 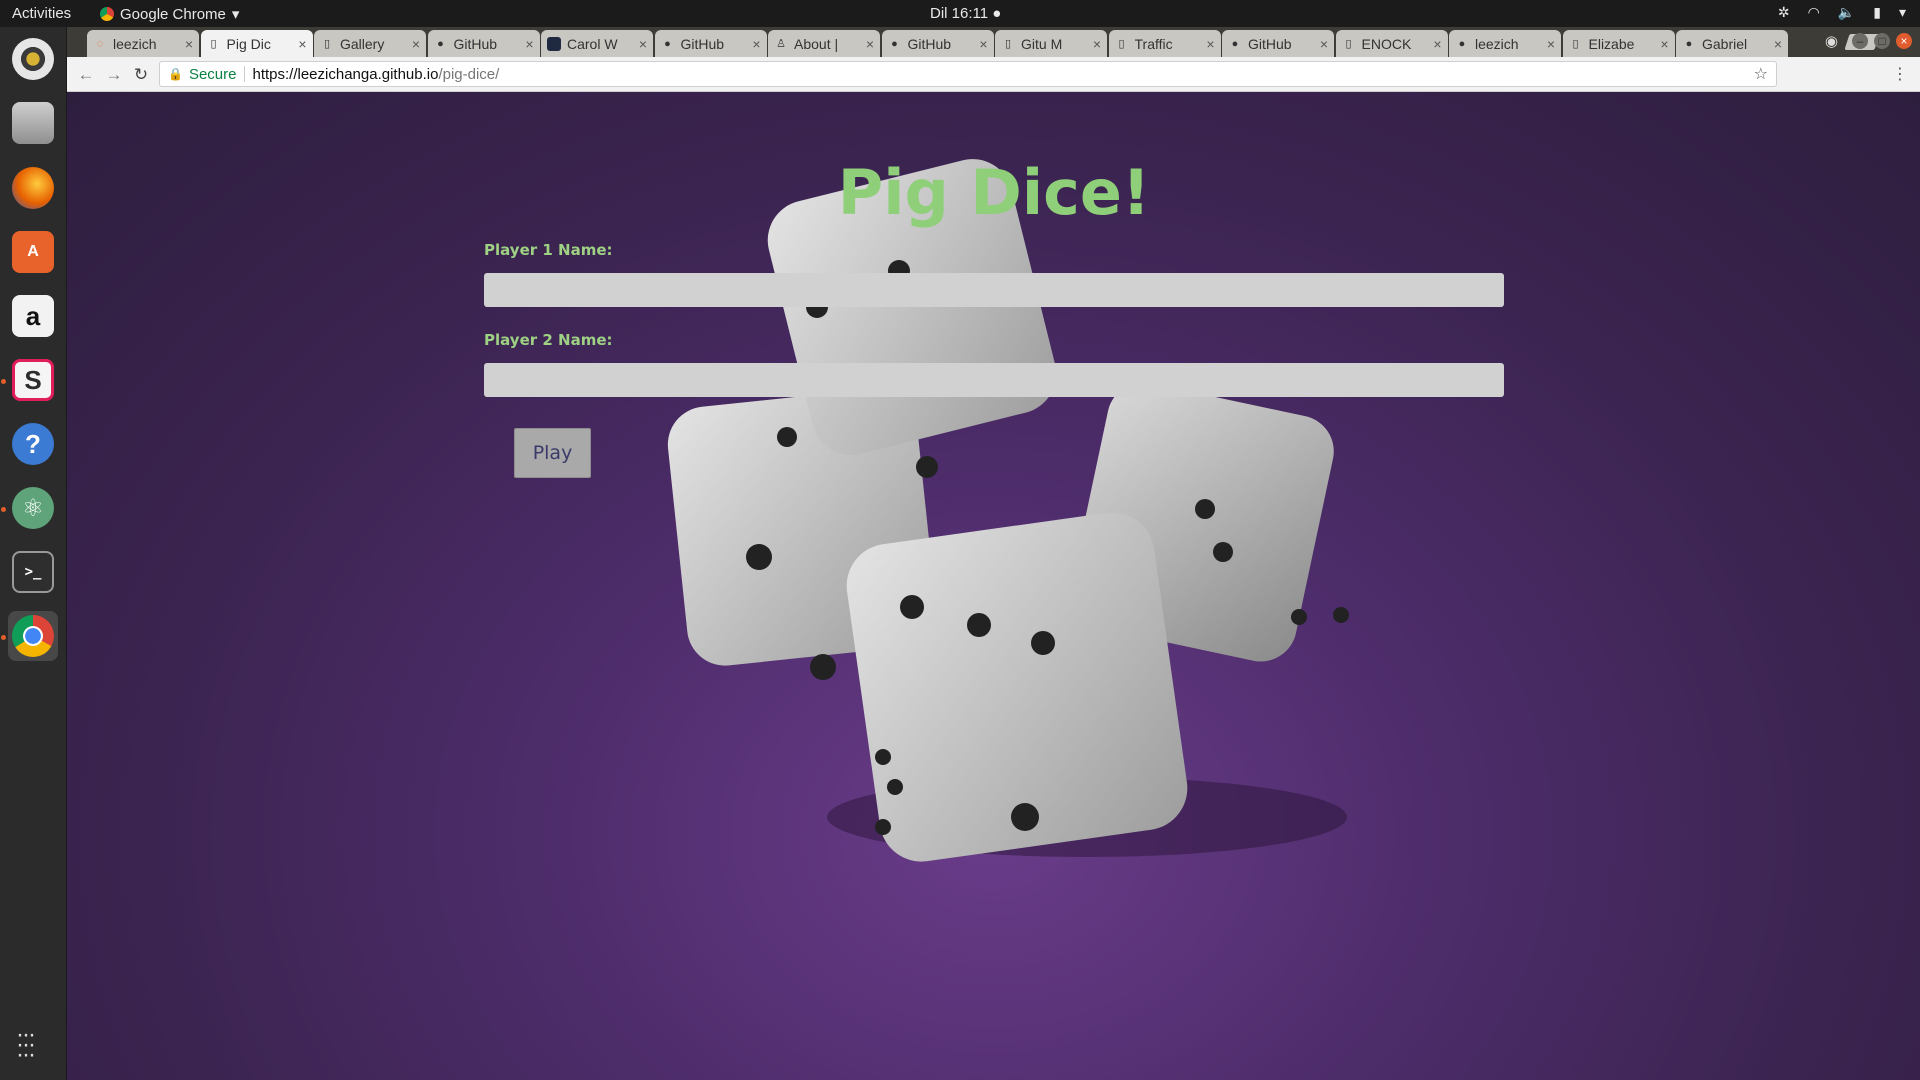 What do you see at coordinates (1877, 12) in the screenshot?
I see `battery-icon: ▮` at bounding box center [1877, 12].